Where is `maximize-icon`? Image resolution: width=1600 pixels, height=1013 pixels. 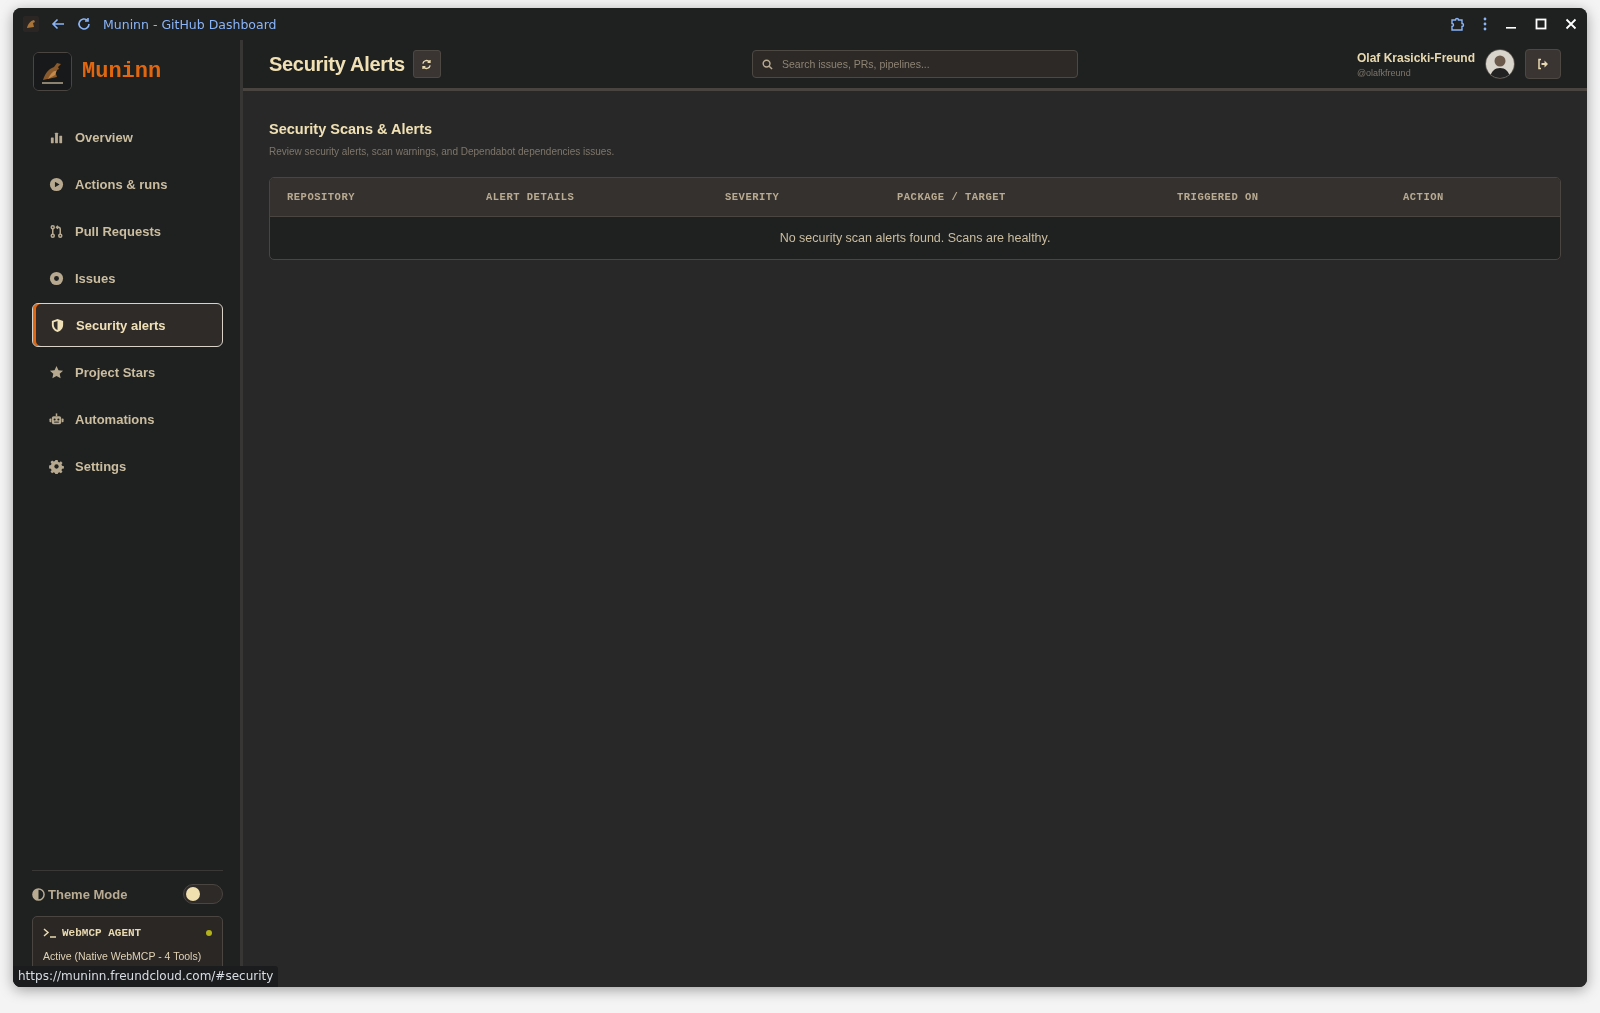 maximize-icon is located at coordinates (1541, 24).